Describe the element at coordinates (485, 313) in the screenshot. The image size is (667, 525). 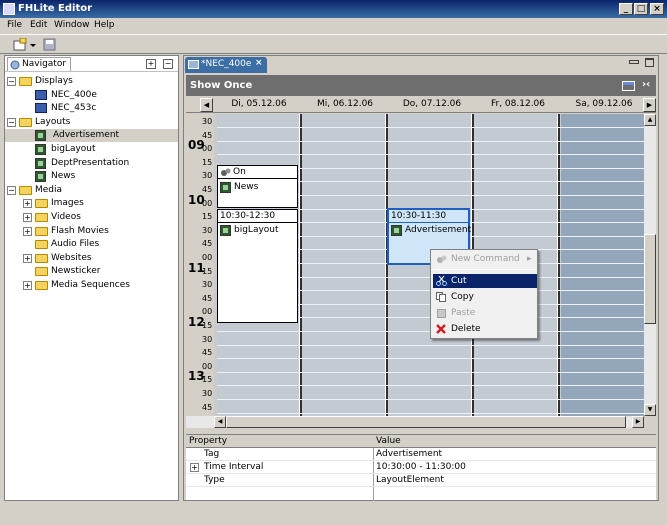
I see `menu-item-paste: Paste` at that location.